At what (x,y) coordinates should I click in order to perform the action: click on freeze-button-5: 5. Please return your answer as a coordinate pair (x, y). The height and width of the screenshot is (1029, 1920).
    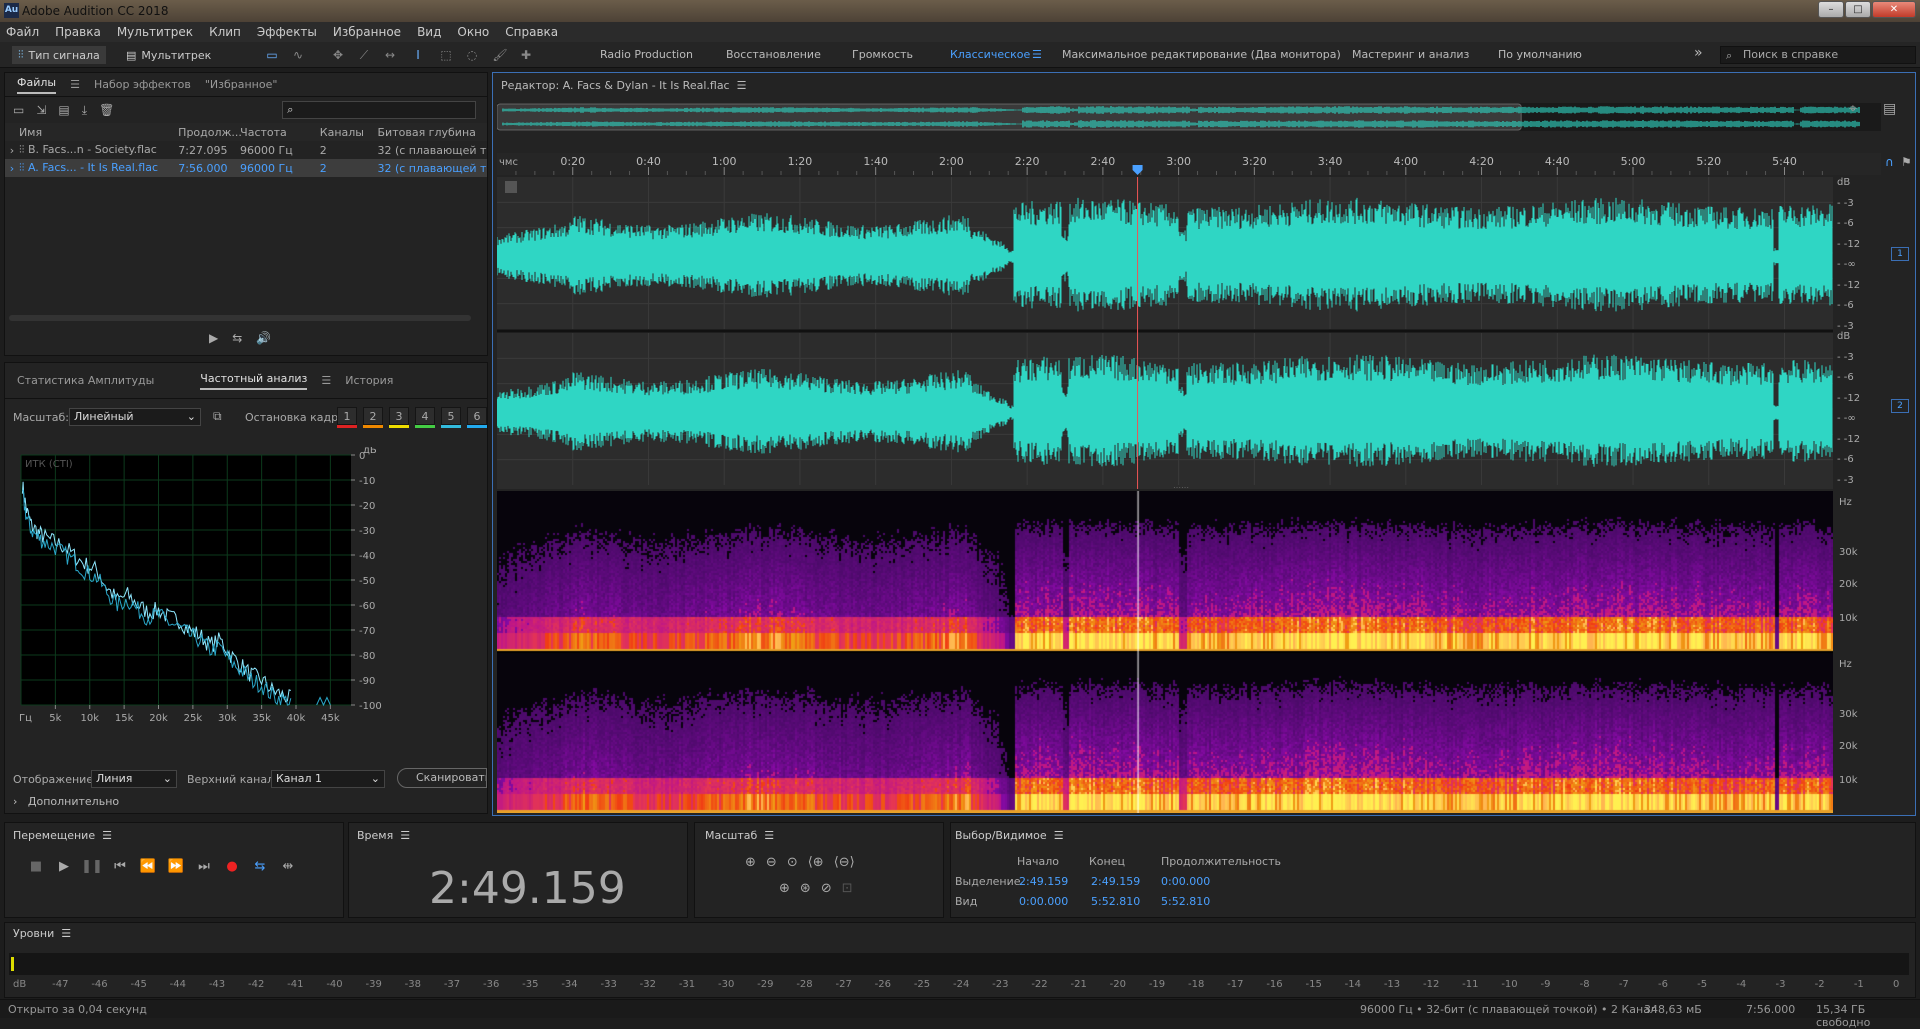
    Looking at the image, I should click on (451, 417).